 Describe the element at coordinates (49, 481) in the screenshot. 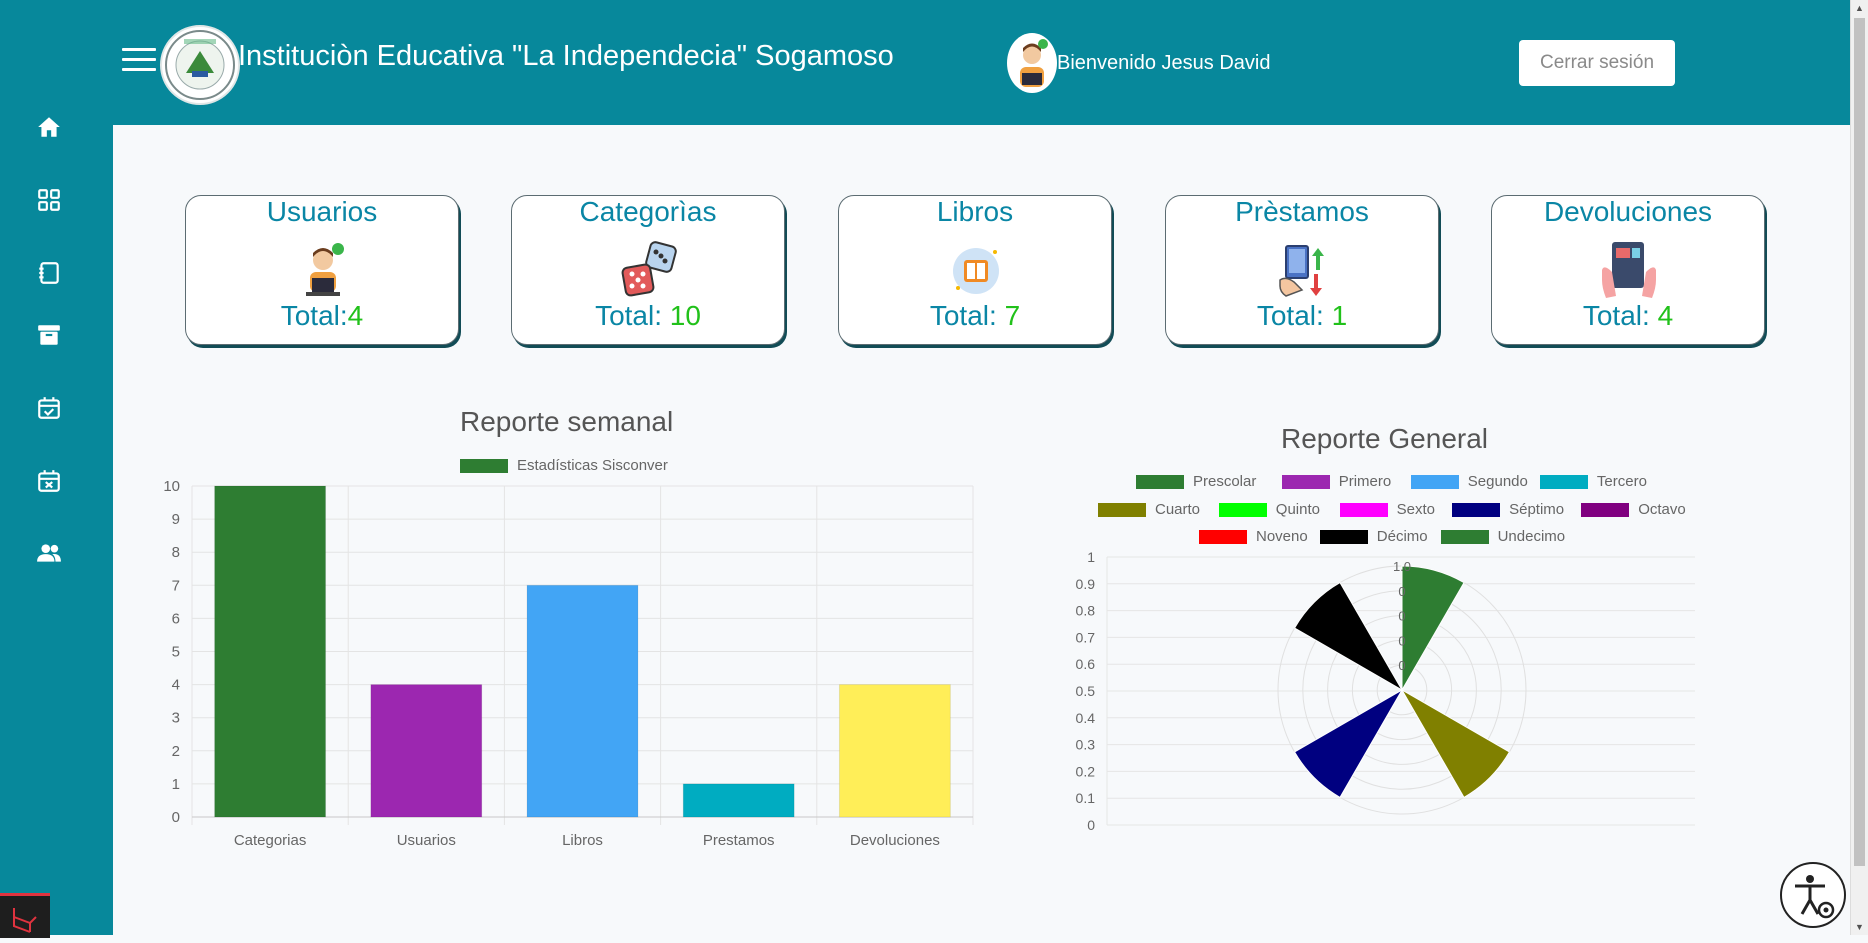

I see `calendar-x-icon` at that location.